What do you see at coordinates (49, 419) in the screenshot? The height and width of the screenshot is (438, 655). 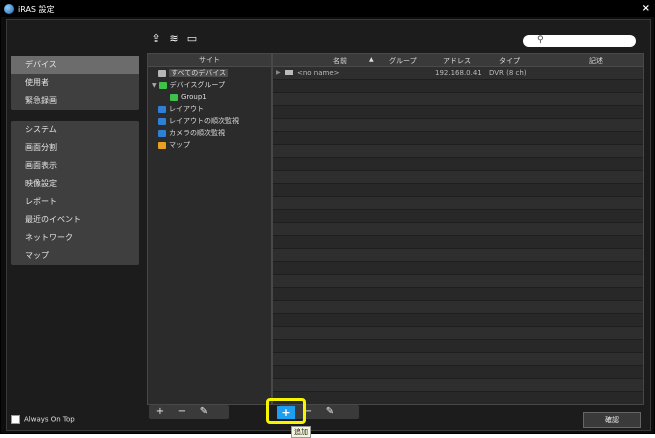 I see `always-on-top-label: Always On Top` at bounding box center [49, 419].